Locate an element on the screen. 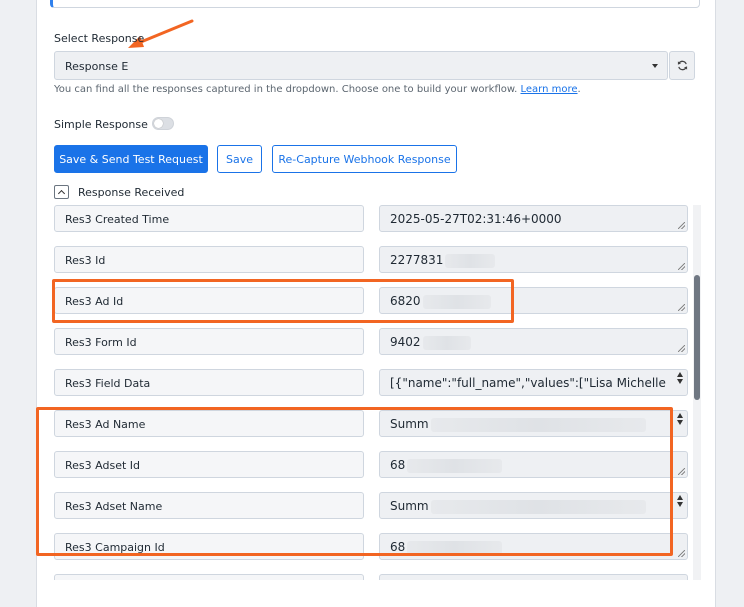  field-value: 9402 is located at coordinates (533, 341).